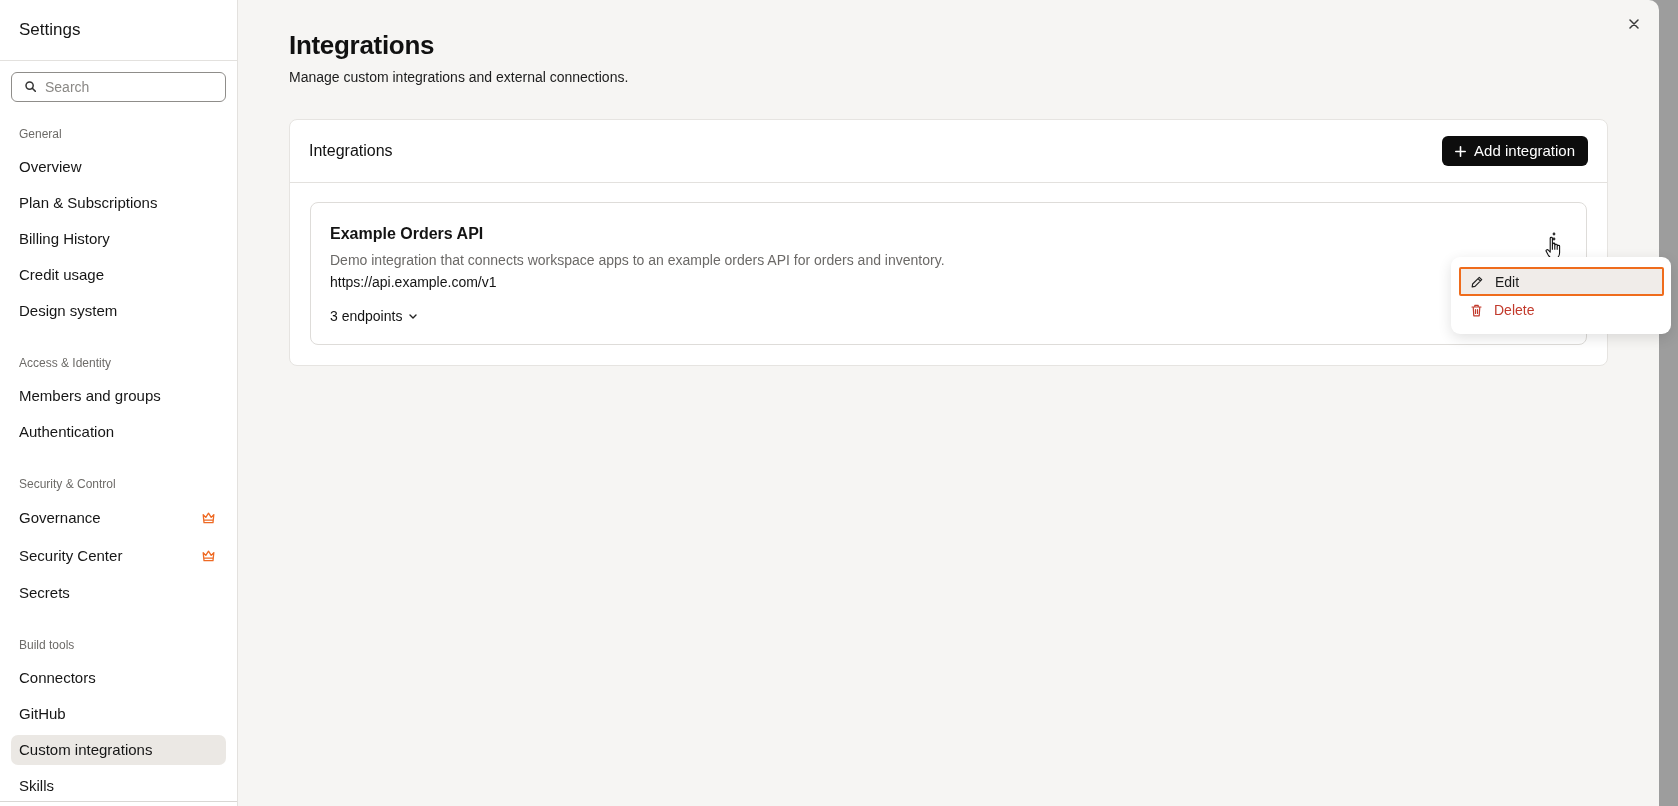 The height and width of the screenshot is (806, 1678). I want to click on sidebar-item: GitHub, so click(118, 714).